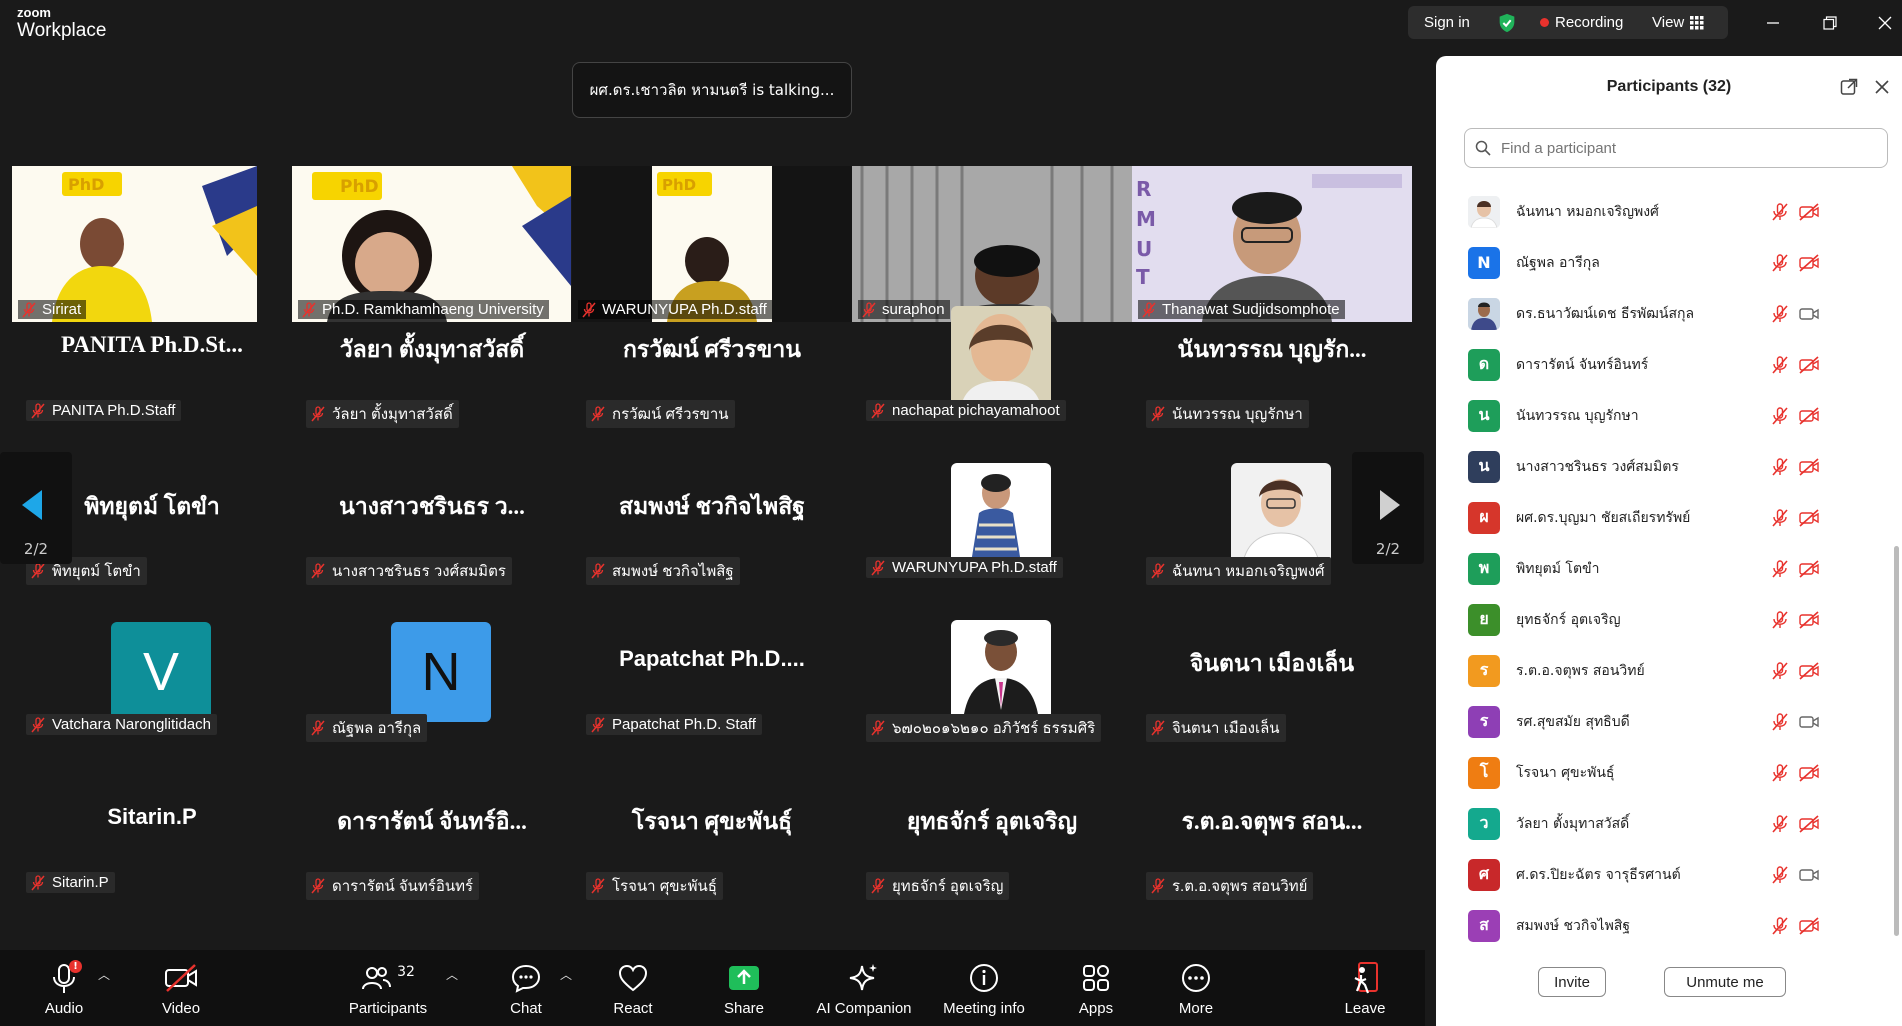 Image resolution: width=1902 pixels, height=1026 pixels. Describe the element at coordinates (431, 244) in the screenshot. I see `video-tile-ramkhamhaeng: PhD Ph.D. Ramkhamhaeng University` at that location.